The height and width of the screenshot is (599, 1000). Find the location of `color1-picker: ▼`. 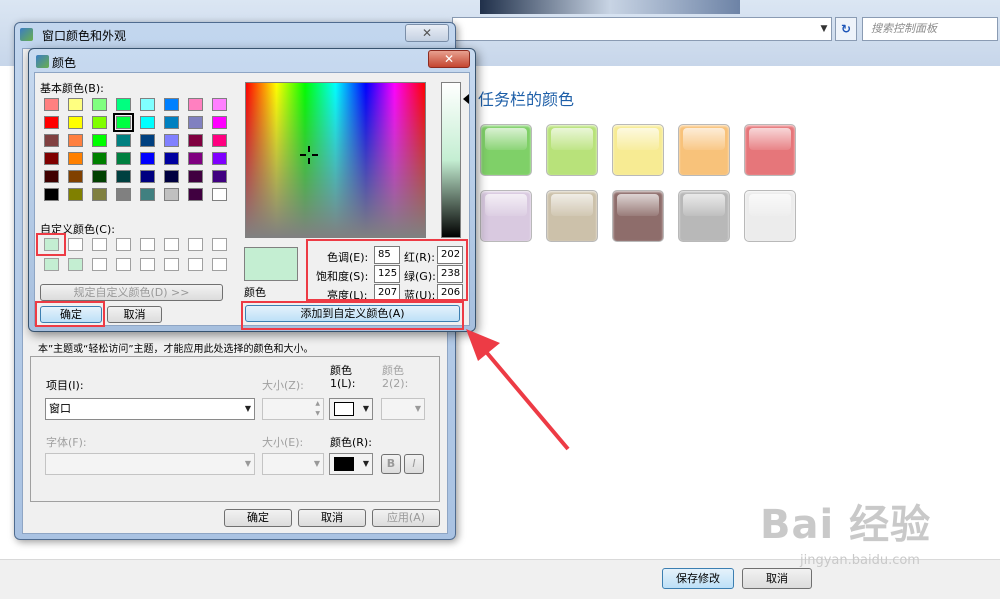

color1-picker: ▼ is located at coordinates (351, 409).